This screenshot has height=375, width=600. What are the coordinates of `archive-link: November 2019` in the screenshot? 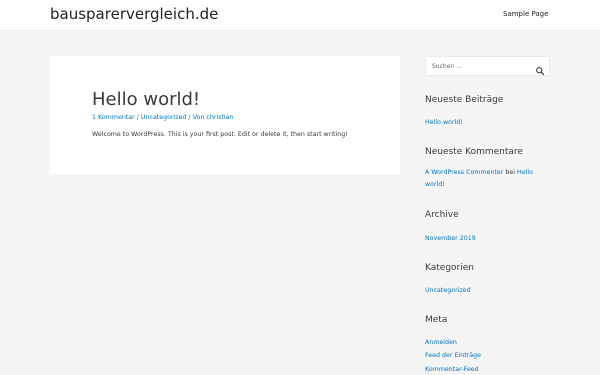 It's located at (450, 238).